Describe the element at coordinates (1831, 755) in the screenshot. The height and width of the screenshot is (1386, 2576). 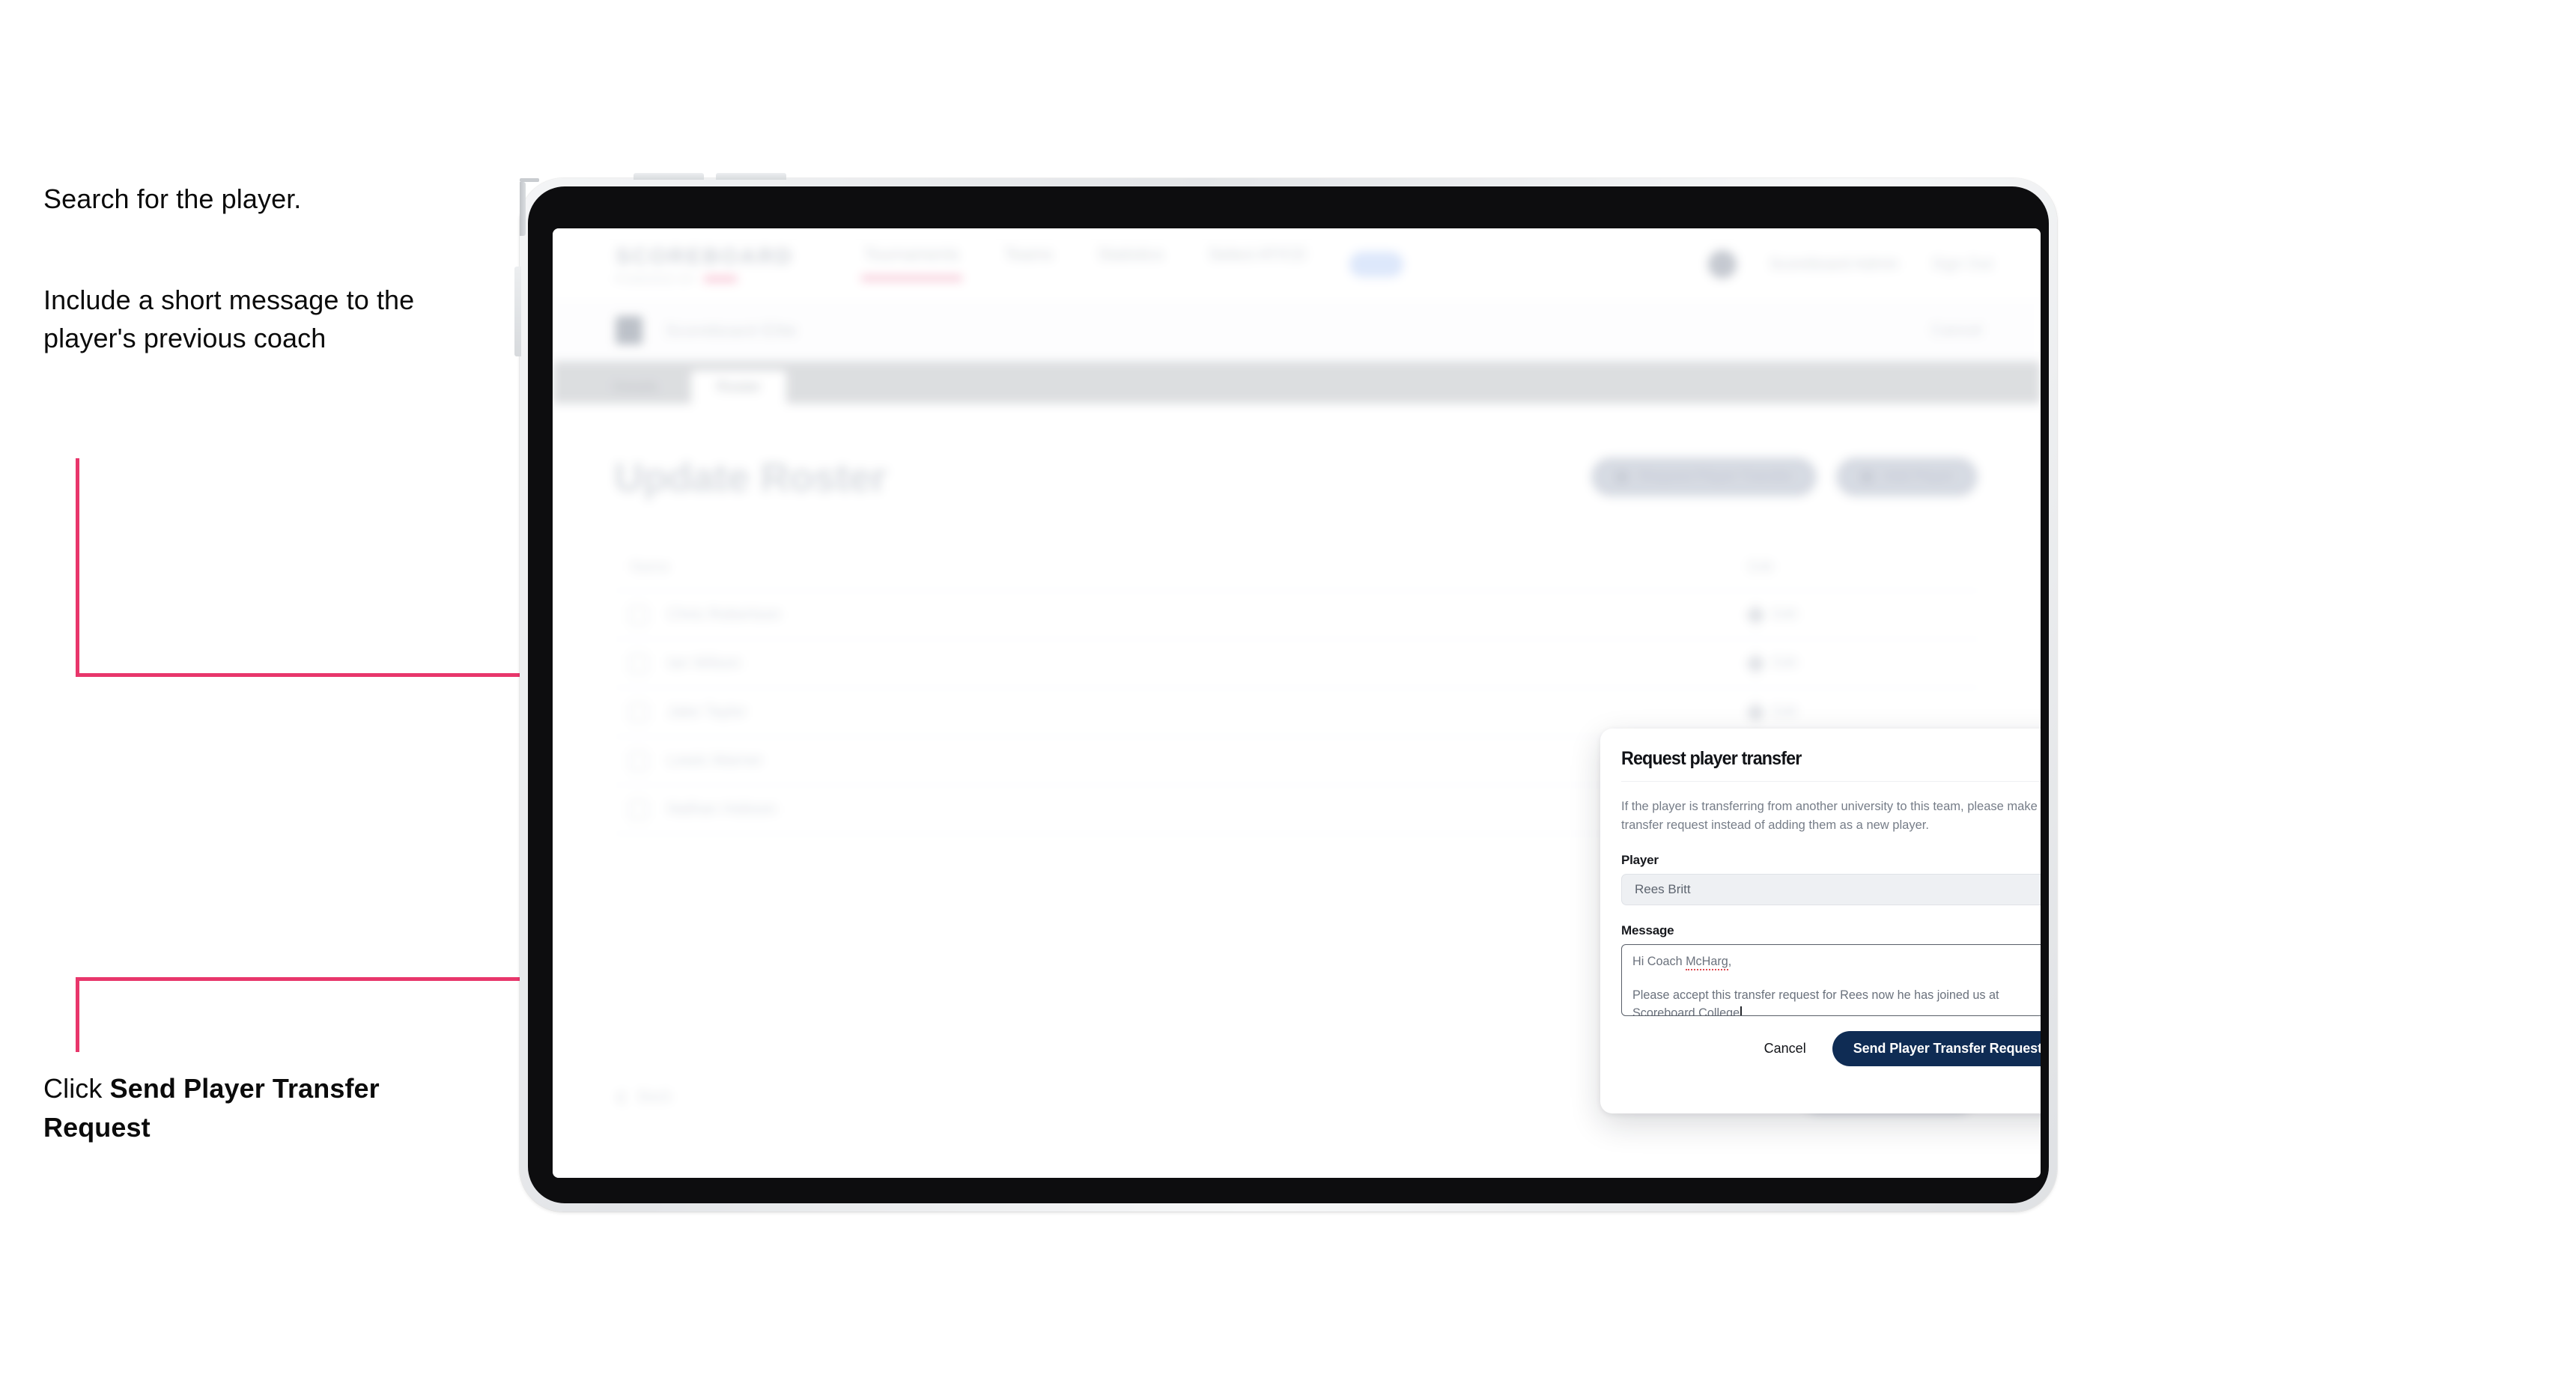
I see `dialog-header: Request player transfer` at that location.